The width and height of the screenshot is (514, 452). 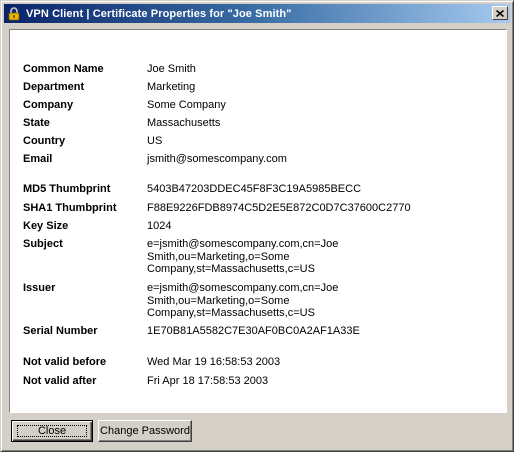 What do you see at coordinates (46, 226) in the screenshot?
I see `field-label: Key Size` at bounding box center [46, 226].